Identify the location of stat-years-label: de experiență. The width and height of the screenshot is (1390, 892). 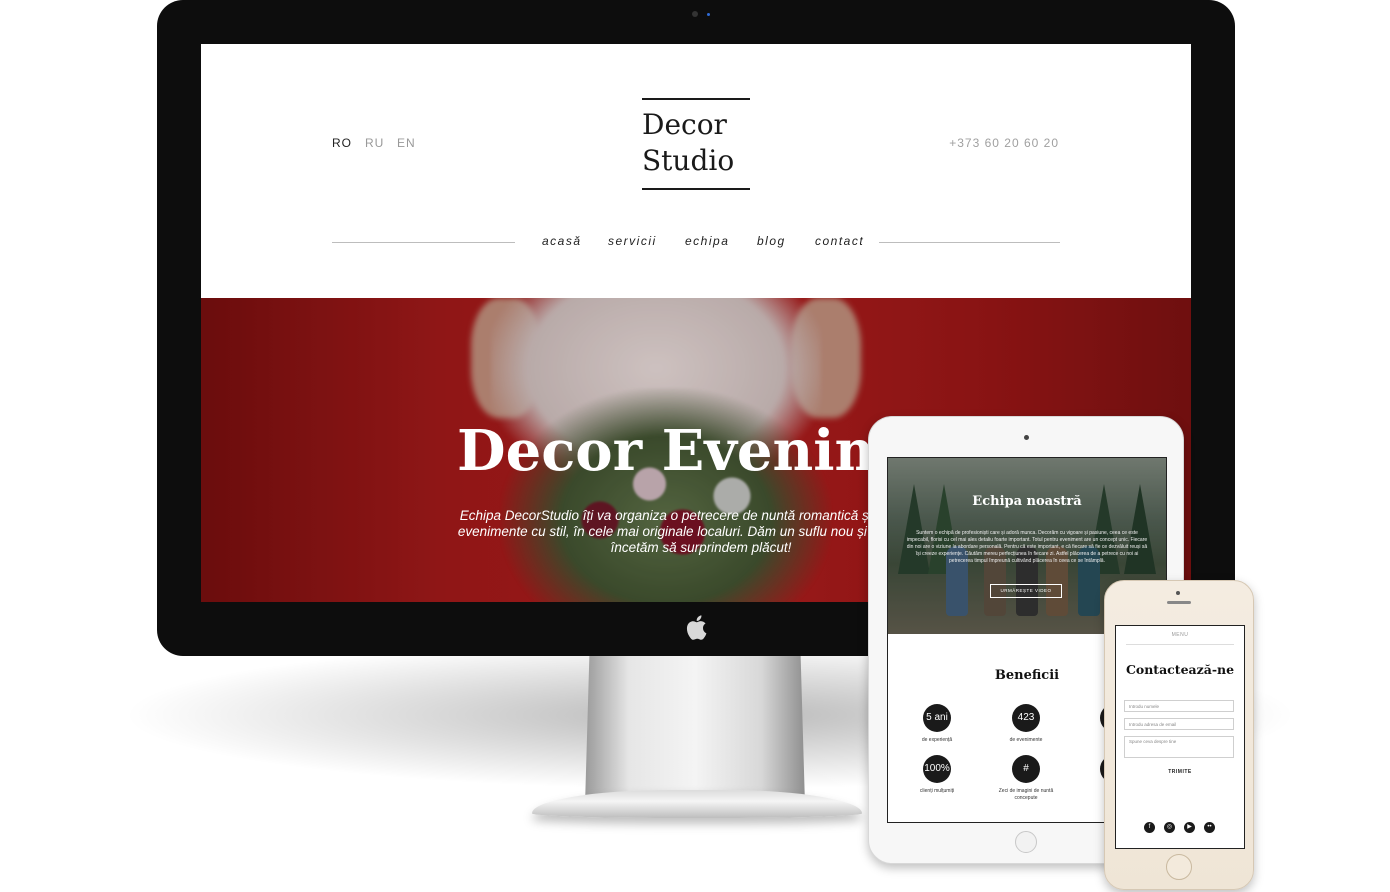
(937, 740).